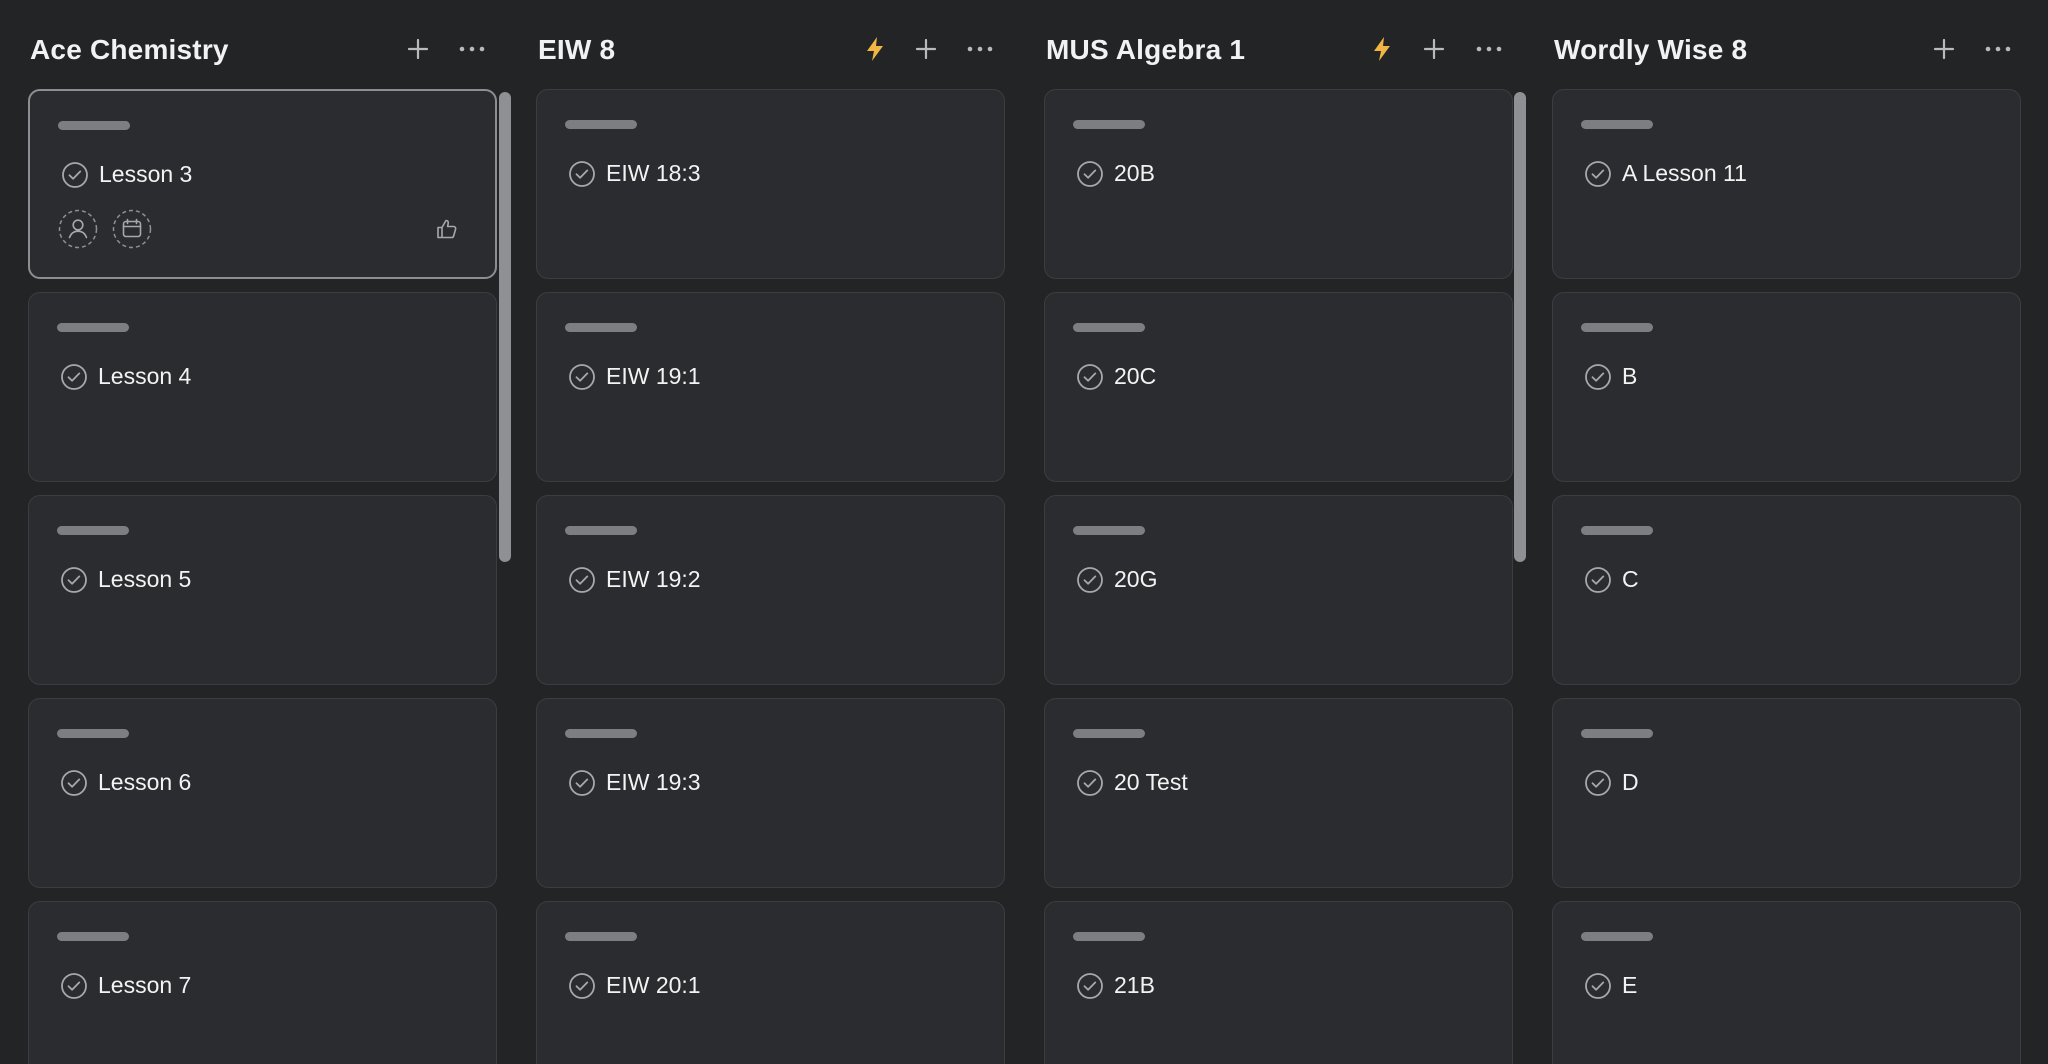  Describe the element at coordinates (1278, 590) in the screenshot. I see `task-card: 20G` at that location.